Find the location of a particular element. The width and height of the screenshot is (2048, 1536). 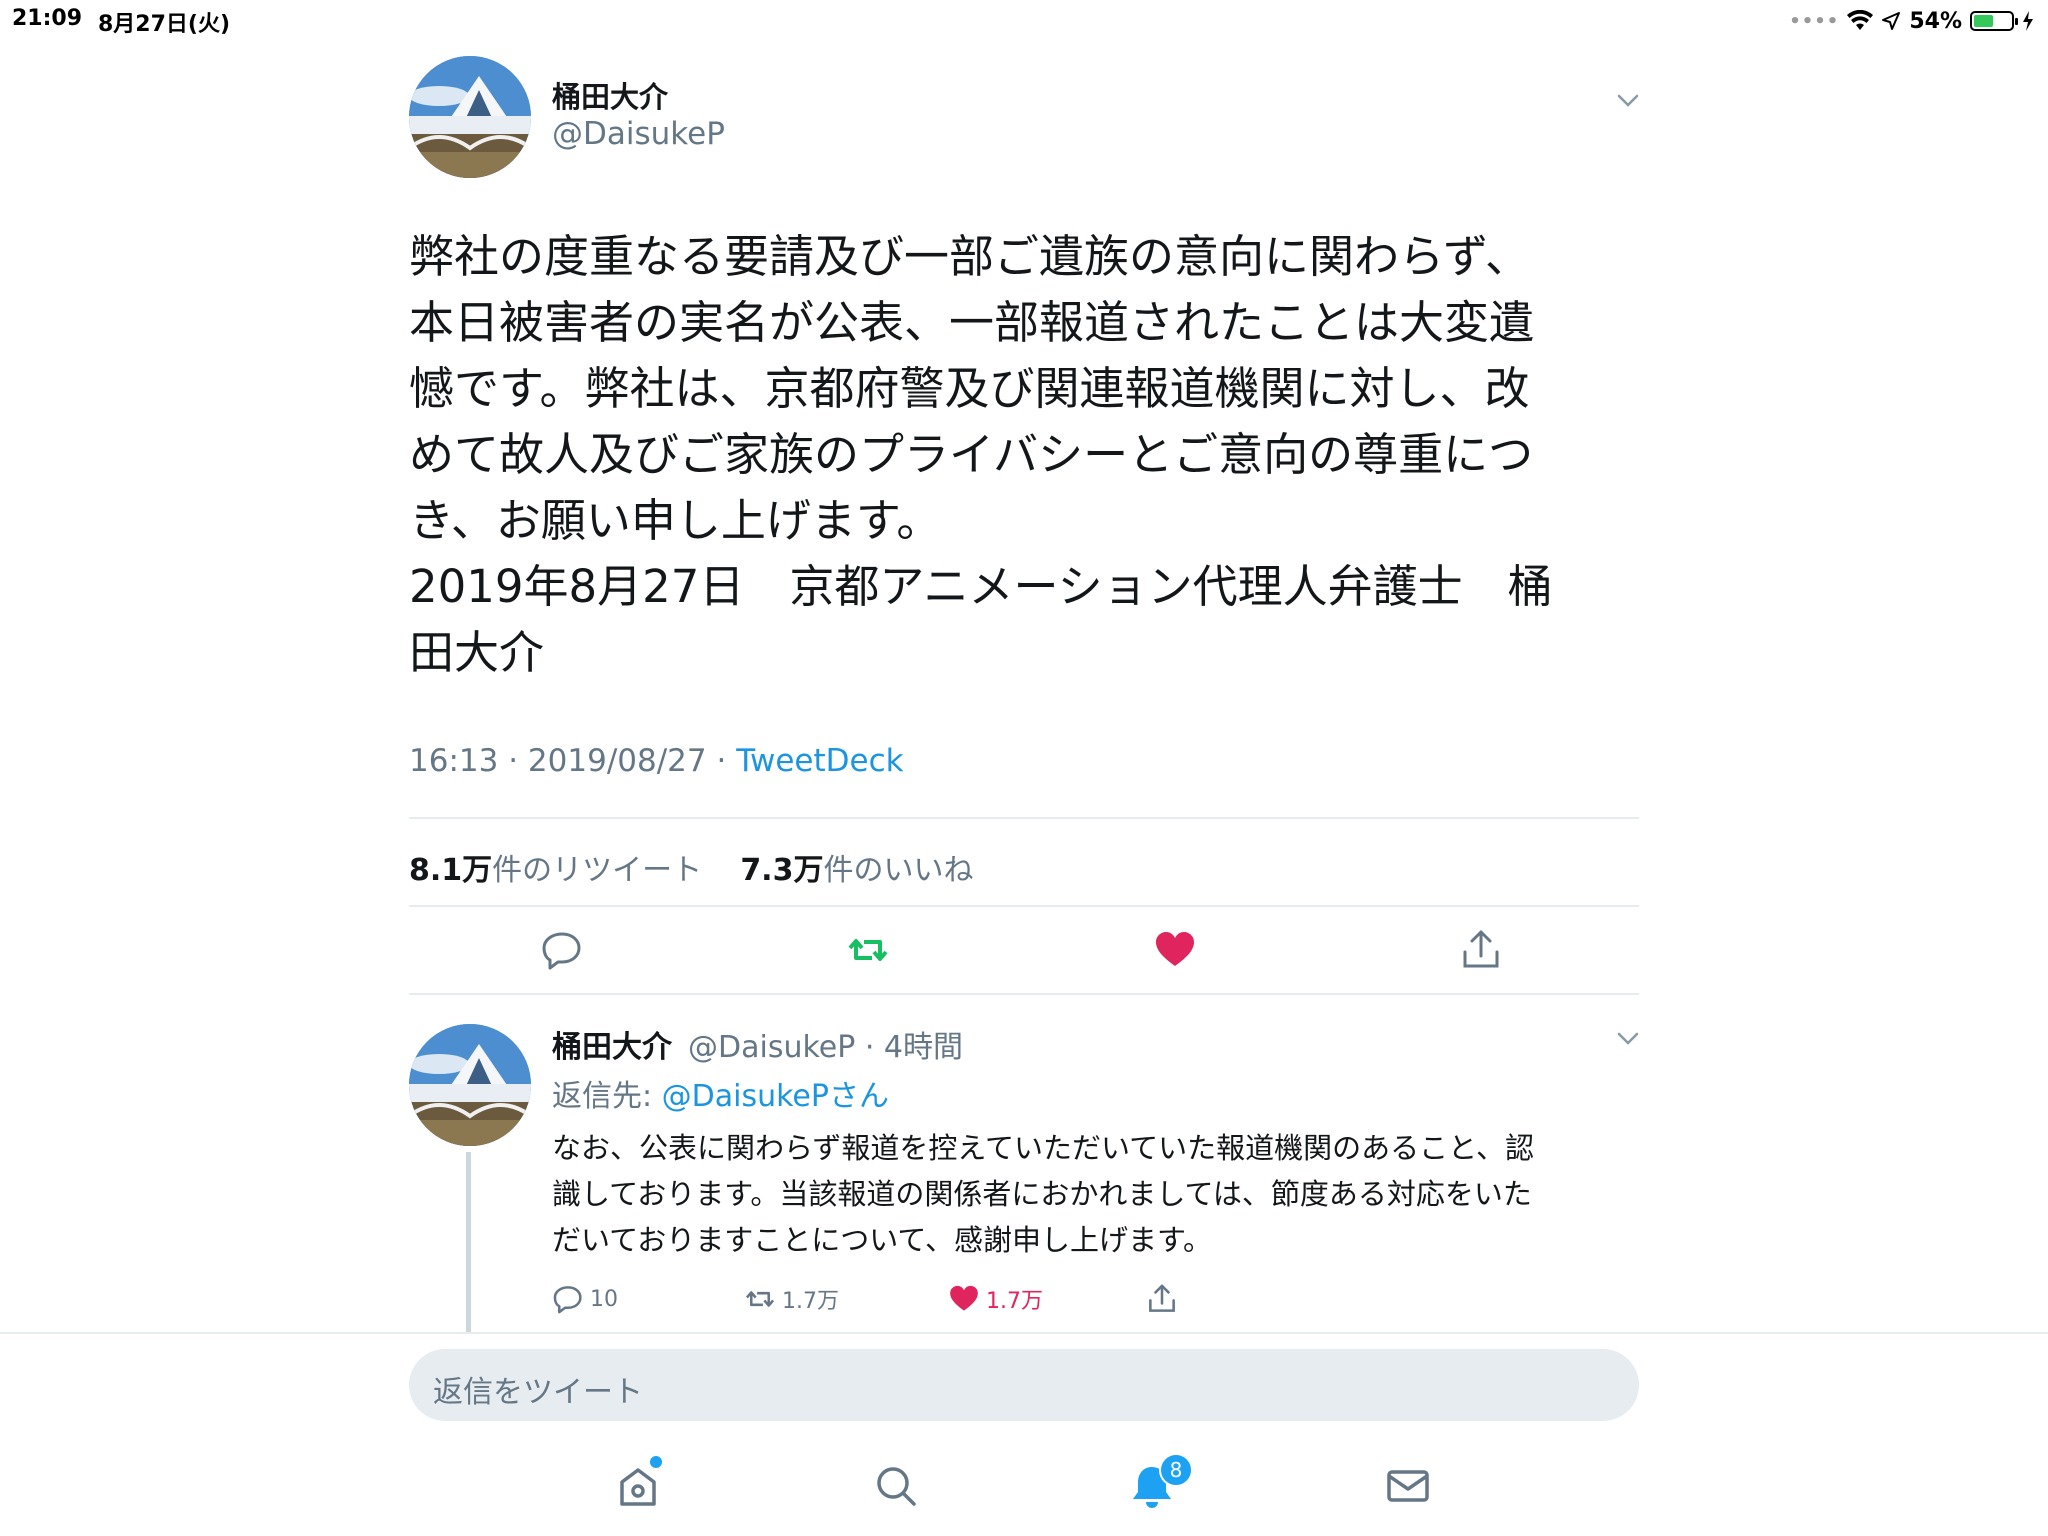

reply-composer-input: 返信をツイート is located at coordinates (1024, 1385).